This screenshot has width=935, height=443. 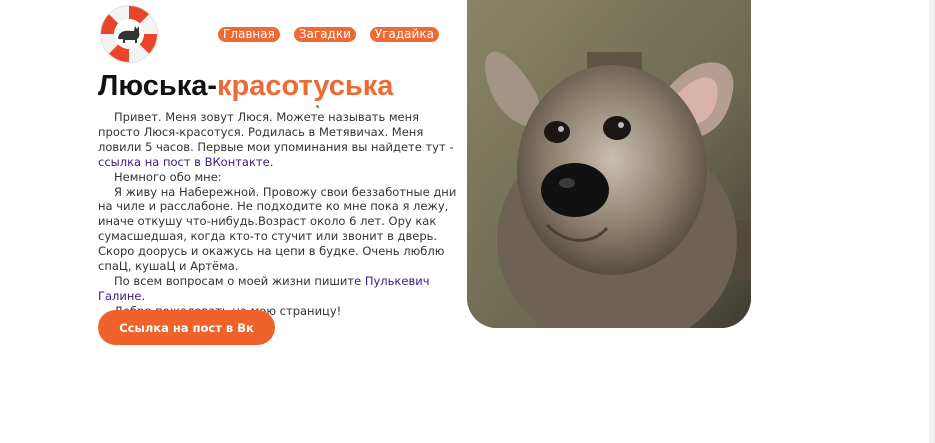 I want to click on cat-icon, so click(x=129, y=34).